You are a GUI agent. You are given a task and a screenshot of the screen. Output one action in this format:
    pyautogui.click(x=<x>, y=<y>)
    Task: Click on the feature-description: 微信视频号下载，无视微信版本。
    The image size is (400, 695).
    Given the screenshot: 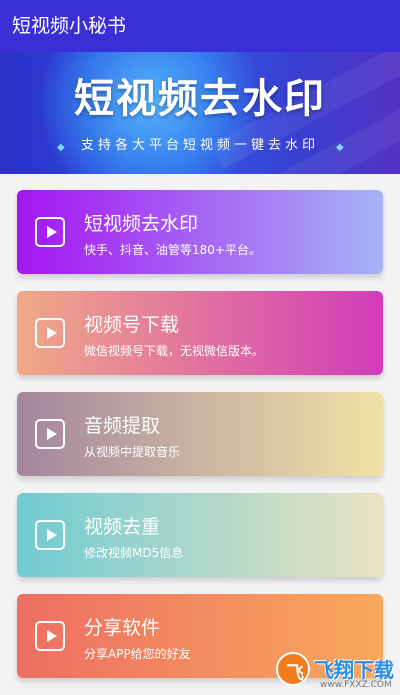 What is the action you would take?
    pyautogui.click(x=174, y=351)
    